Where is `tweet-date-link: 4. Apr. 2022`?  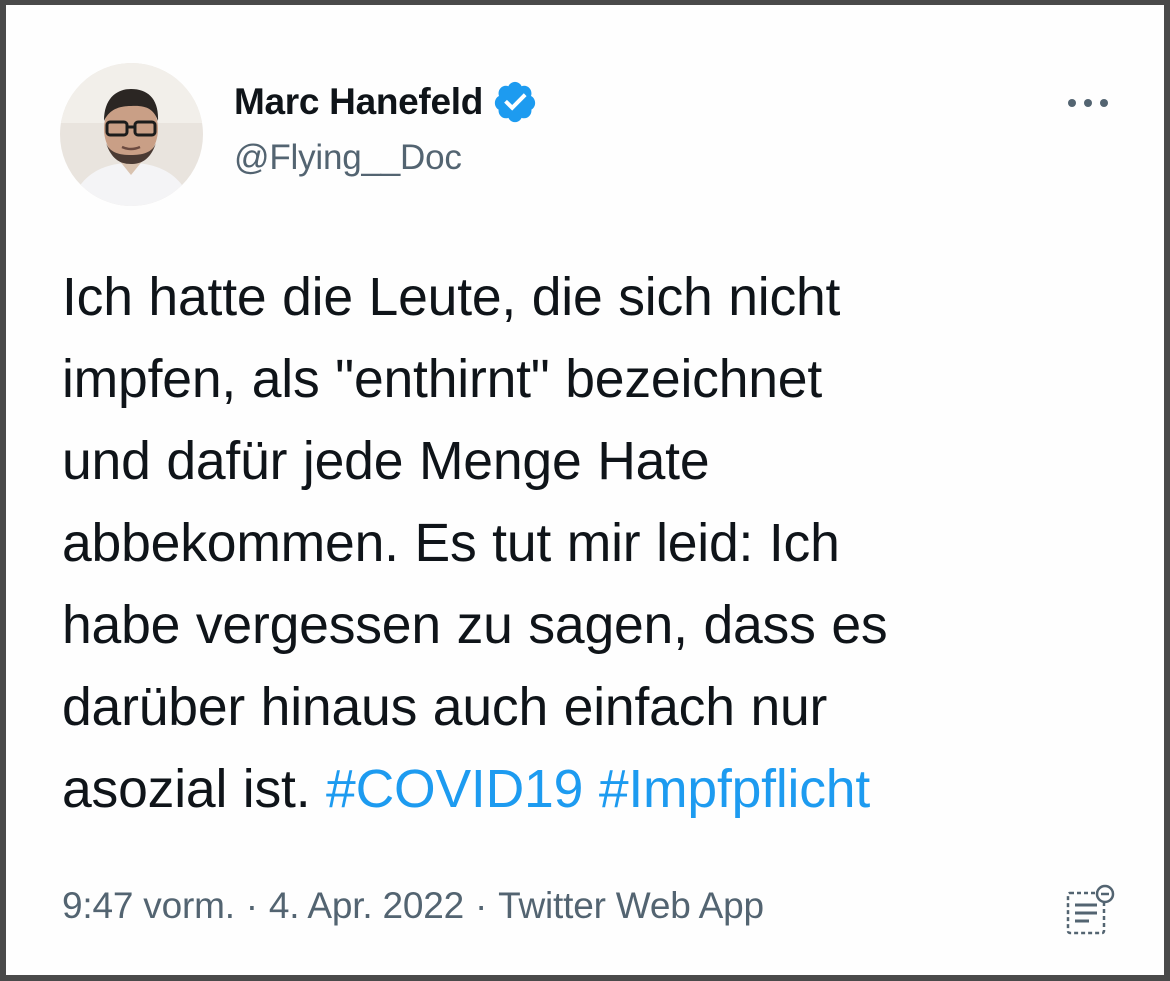 tweet-date-link: 4. Apr. 2022 is located at coordinates (366, 906).